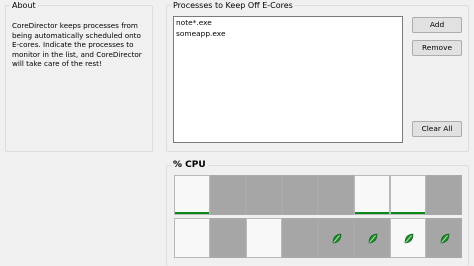  Describe the element at coordinates (437, 25) in the screenshot. I see `add-button: Add` at that location.